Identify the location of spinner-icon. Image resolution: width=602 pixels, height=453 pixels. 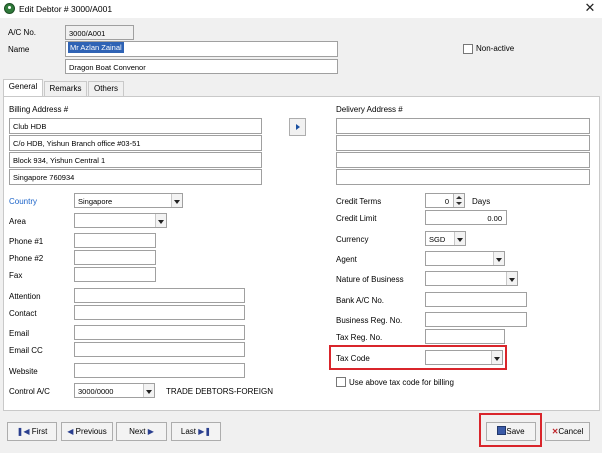
(458, 200).